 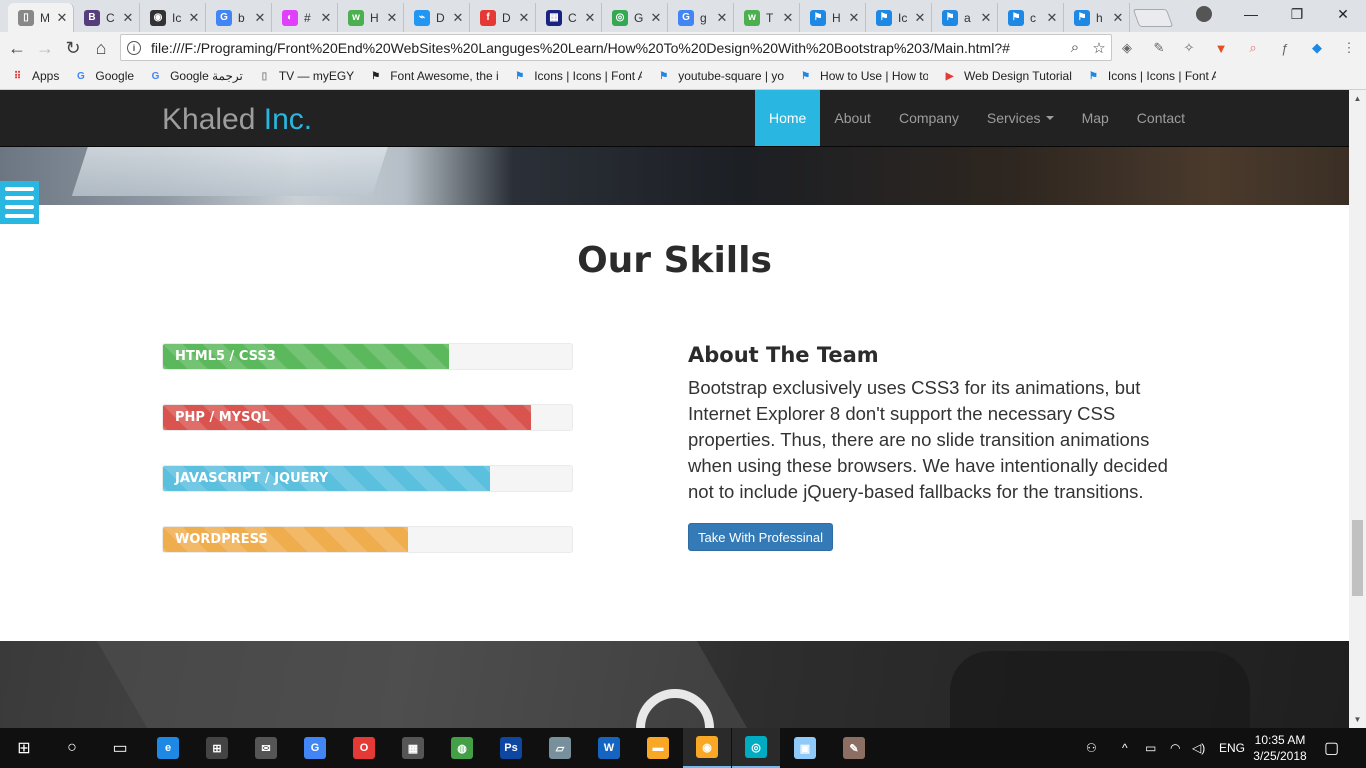 I want to click on browser-tab: ▯ M ✕, so click(x=41, y=17).